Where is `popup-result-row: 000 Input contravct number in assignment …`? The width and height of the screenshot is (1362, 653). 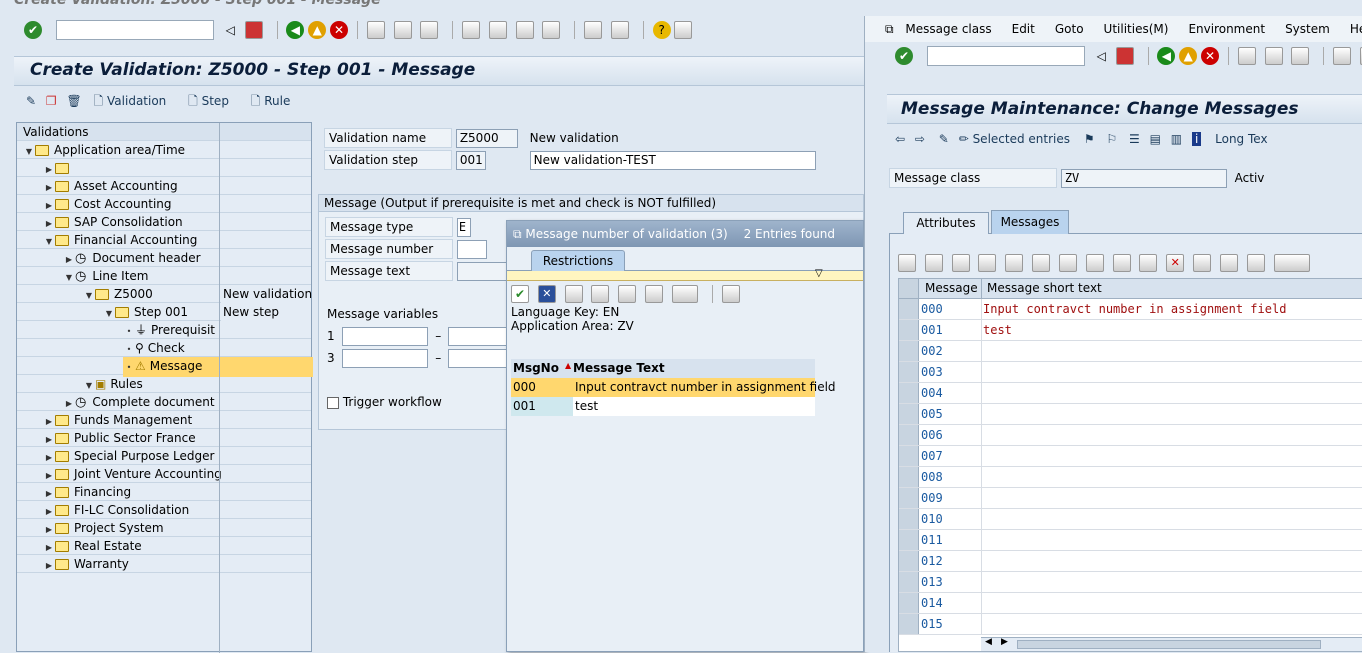
popup-result-row: 000 Input contravct number in assignment … is located at coordinates (673, 387).